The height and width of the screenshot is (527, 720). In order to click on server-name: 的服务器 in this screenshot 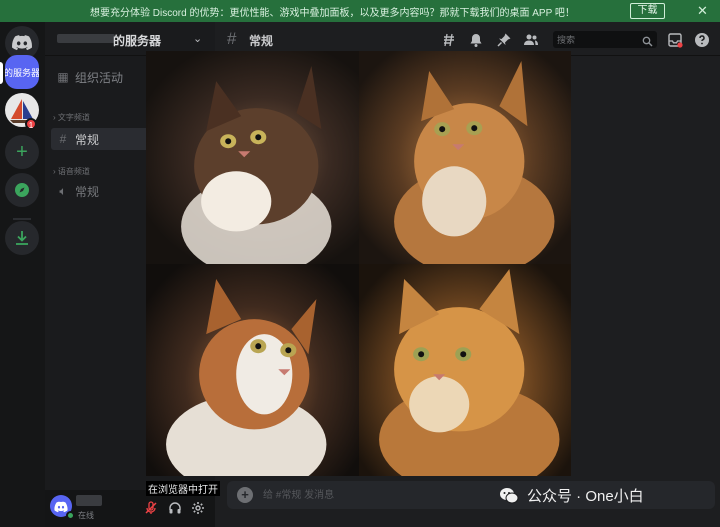, I will do `click(137, 41)`.